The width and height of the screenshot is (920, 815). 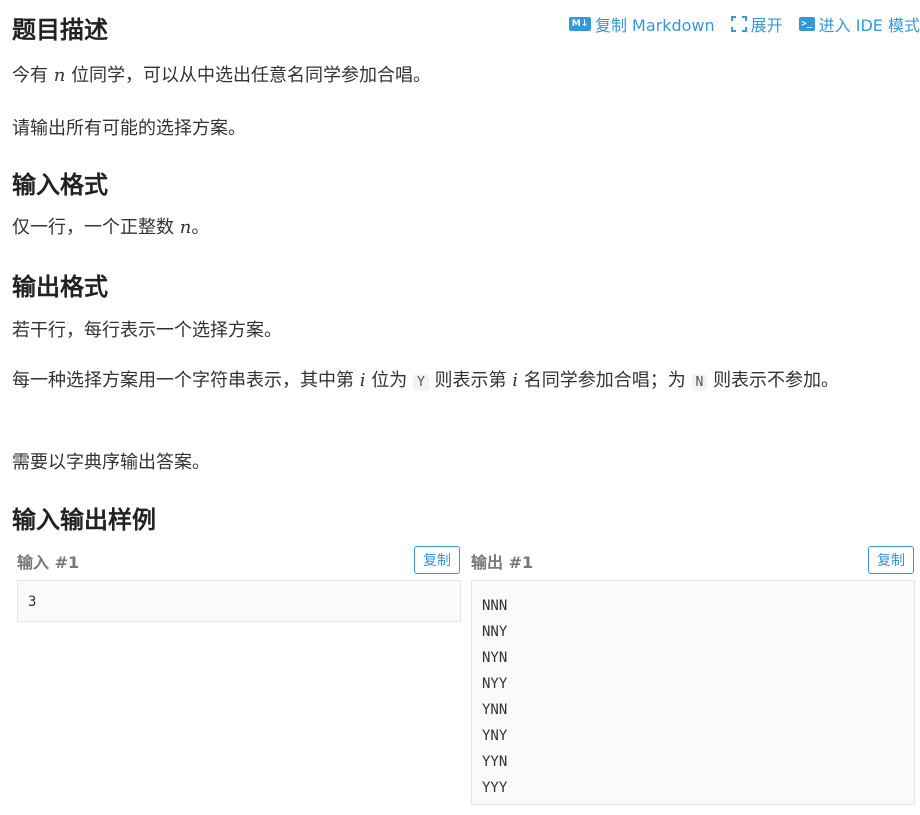 I want to click on inline-code-y: Y, so click(x=420, y=382).